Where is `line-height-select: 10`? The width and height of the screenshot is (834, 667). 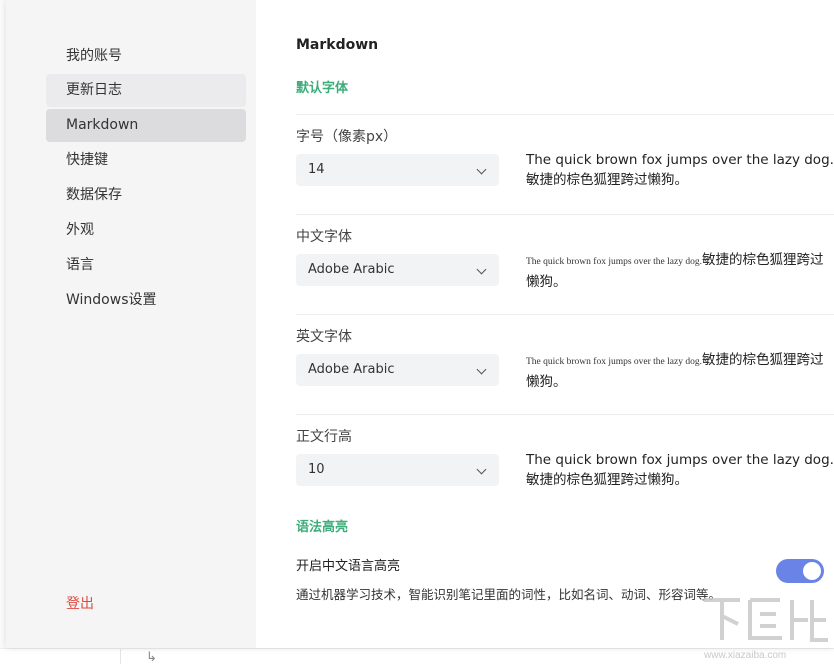
line-height-select: 10 is located at coordinates (397, 470).